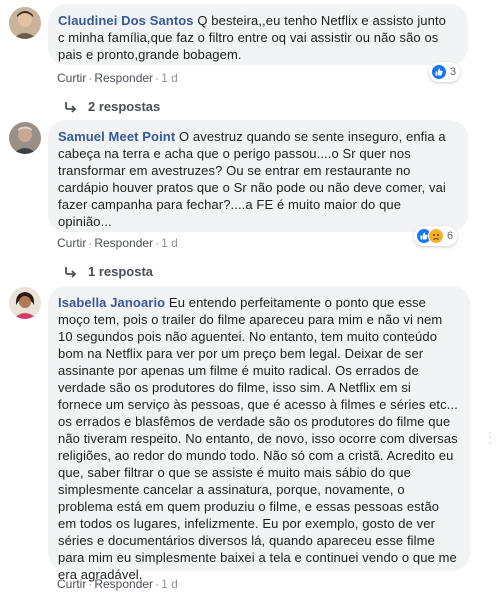 The image size is (498, 601). I want to click on sad-reaction-icon, so click(436, 236).